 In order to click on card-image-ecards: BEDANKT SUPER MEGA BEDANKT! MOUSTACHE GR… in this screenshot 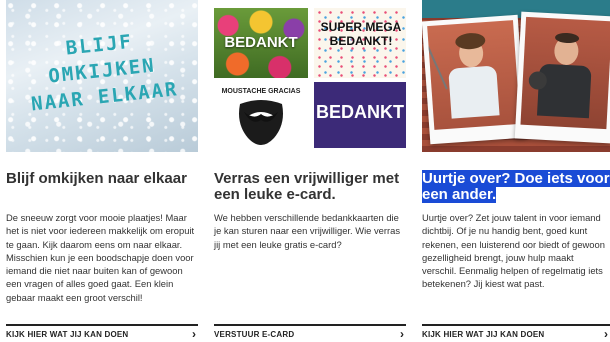, I will do `click(310, 76)`.